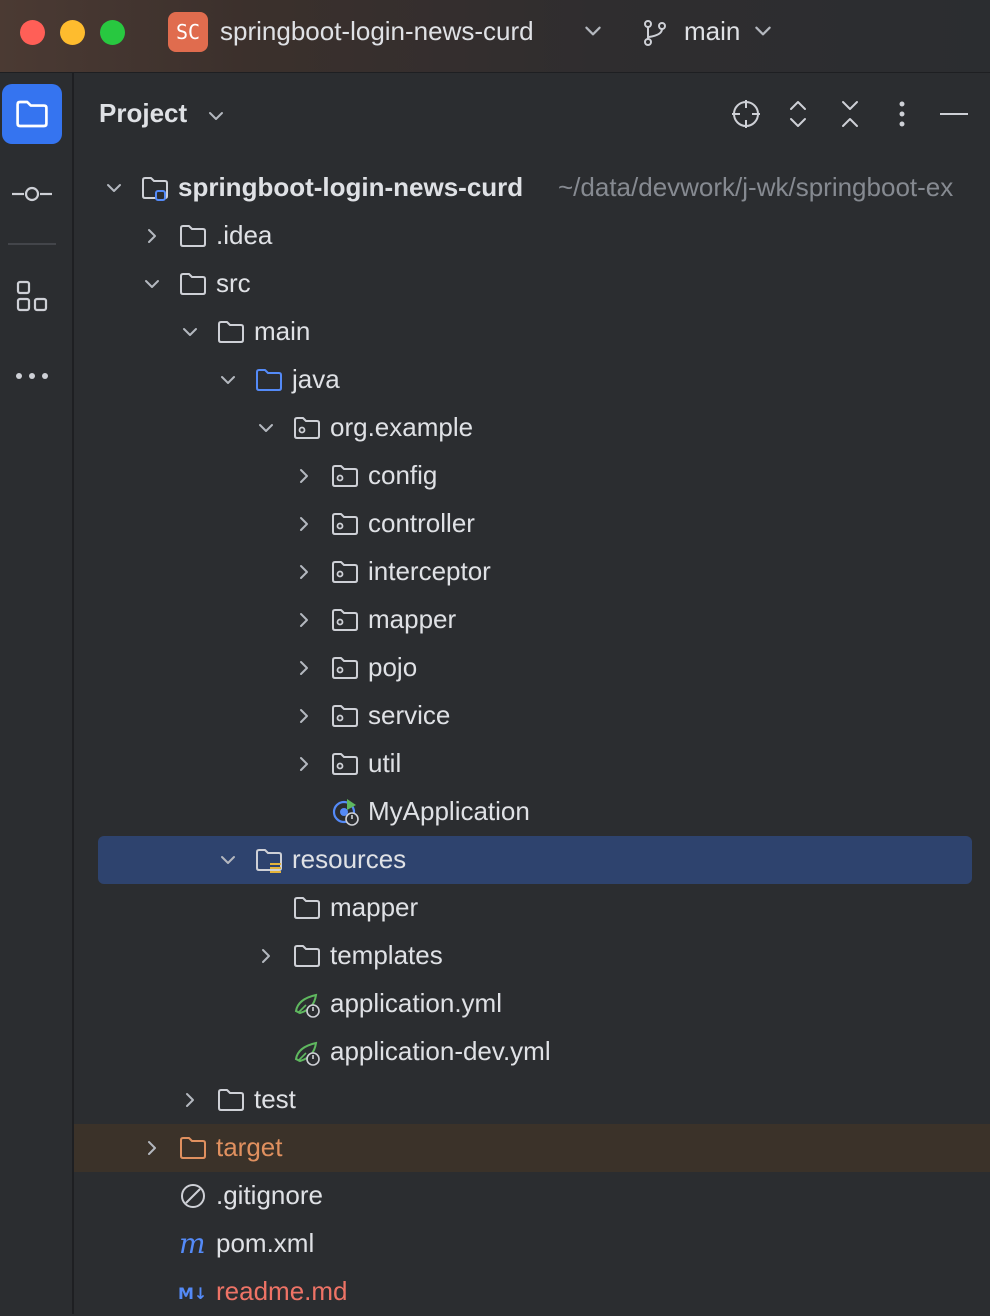 The width and height of the screenshot is (990, 1316). I want to click on tree-label: test, so click(275, 1099).